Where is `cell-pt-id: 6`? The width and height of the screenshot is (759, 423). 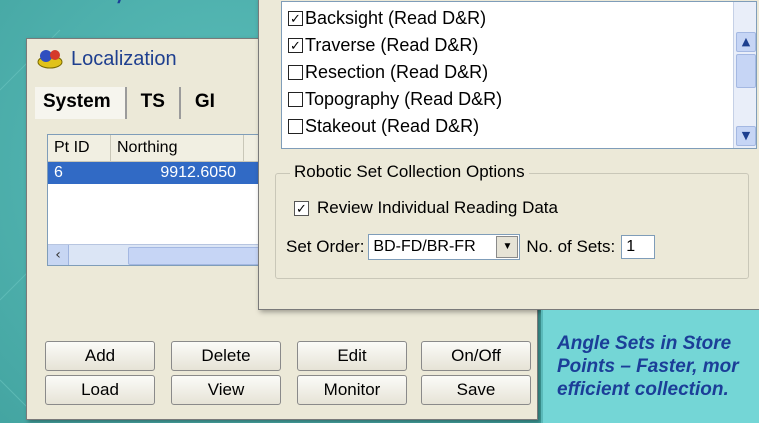
cell-pt-id: 6 is located at coordinates (58, 172).